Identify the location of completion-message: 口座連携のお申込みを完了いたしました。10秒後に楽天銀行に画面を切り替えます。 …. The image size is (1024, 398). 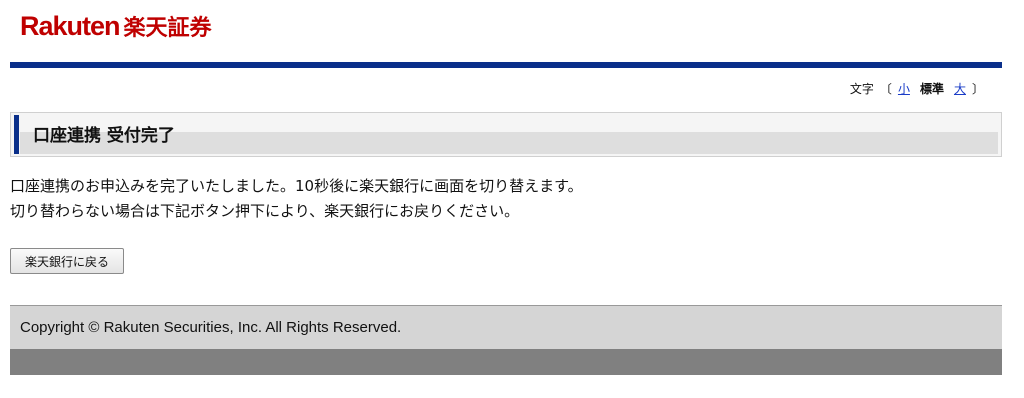
(296, 199).